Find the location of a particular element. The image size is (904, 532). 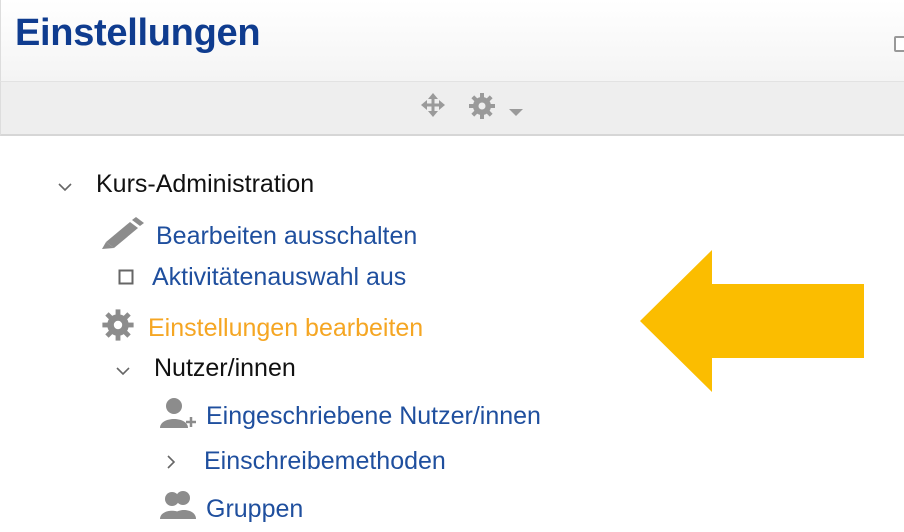

activity-chooser-link: Aktivitätenauswahl aus is located at coordinates (279, 277).